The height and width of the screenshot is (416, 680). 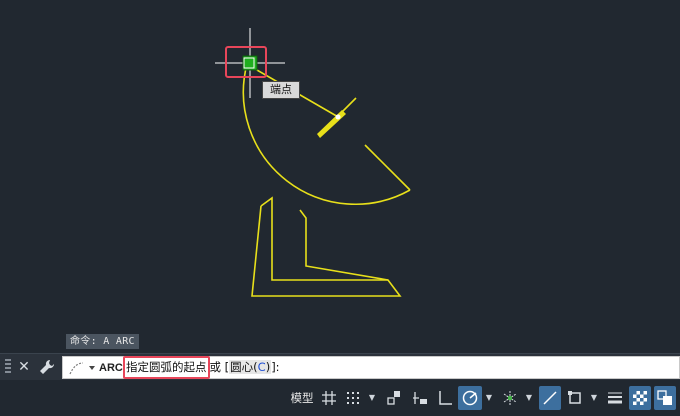 I want to click on polar-tracking-icon, so click(x=470, y=398).